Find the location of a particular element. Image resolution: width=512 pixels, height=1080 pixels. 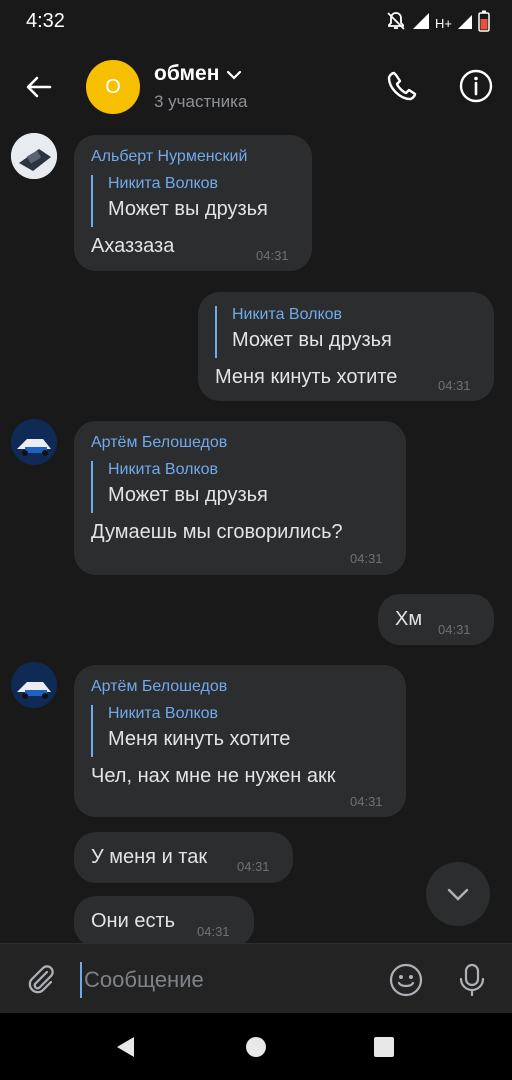

message-text: Хм is located at coordinates (409, 619).